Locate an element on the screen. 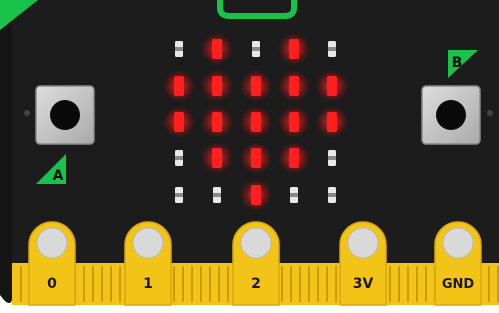 This screenshot has width=499, height=313. mount-hole-left is located at coordinates (27, 113).